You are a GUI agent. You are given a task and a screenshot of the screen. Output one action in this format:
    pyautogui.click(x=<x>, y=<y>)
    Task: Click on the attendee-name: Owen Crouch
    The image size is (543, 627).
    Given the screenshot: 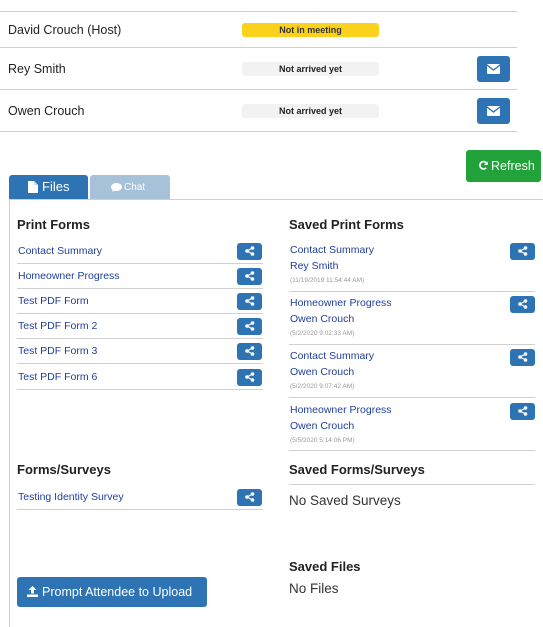 What is the action you would take?
    pyautogui.click(x=46, y=110)
    